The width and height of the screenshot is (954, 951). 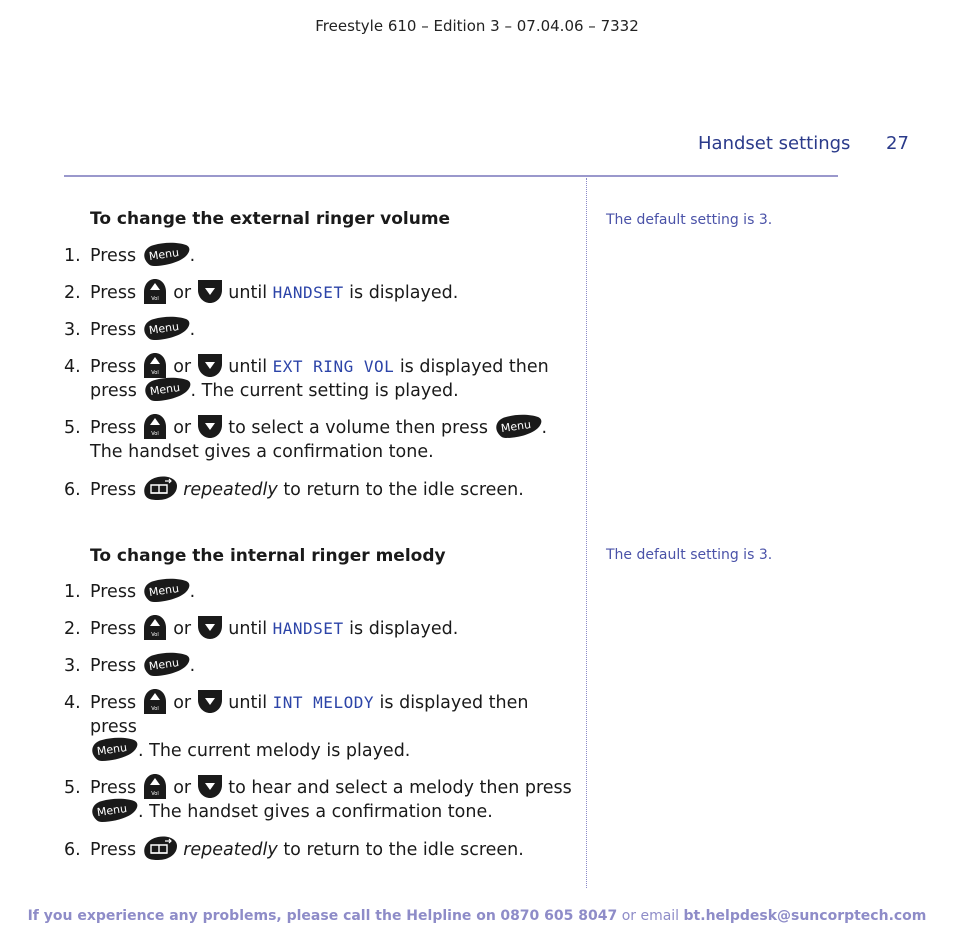 I want to click on step-text: to select a volume then press, so click(x=358, y=428).